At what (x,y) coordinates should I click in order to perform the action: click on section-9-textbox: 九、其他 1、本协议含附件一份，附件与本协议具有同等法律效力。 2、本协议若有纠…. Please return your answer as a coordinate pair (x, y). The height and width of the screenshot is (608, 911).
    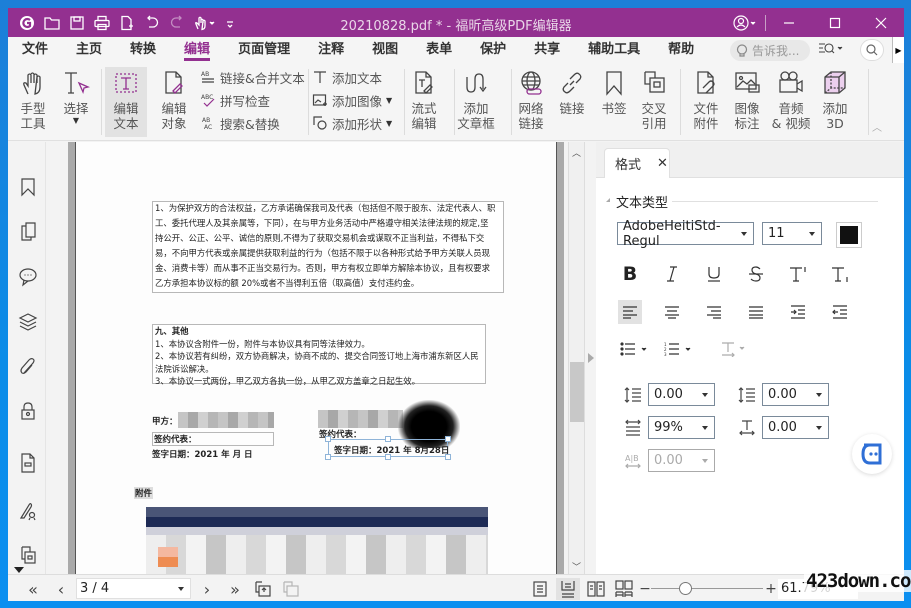
    Looking at the image, I should click on (319, 355).